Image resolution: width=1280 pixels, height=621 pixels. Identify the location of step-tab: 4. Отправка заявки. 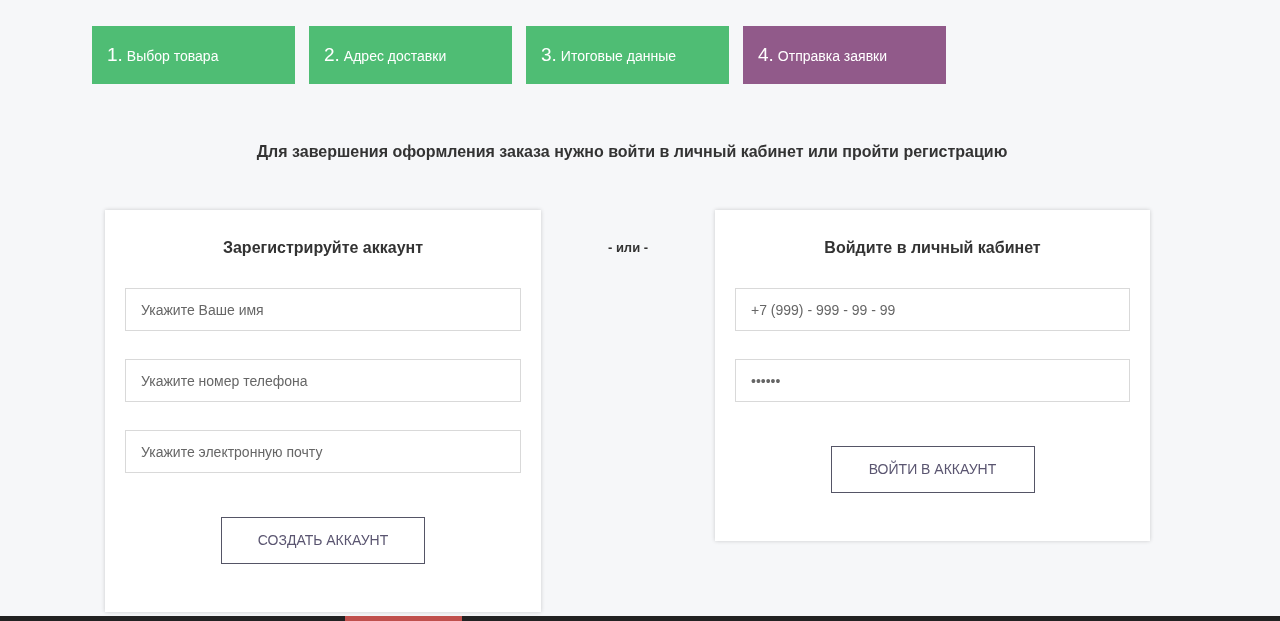
(844, 55).